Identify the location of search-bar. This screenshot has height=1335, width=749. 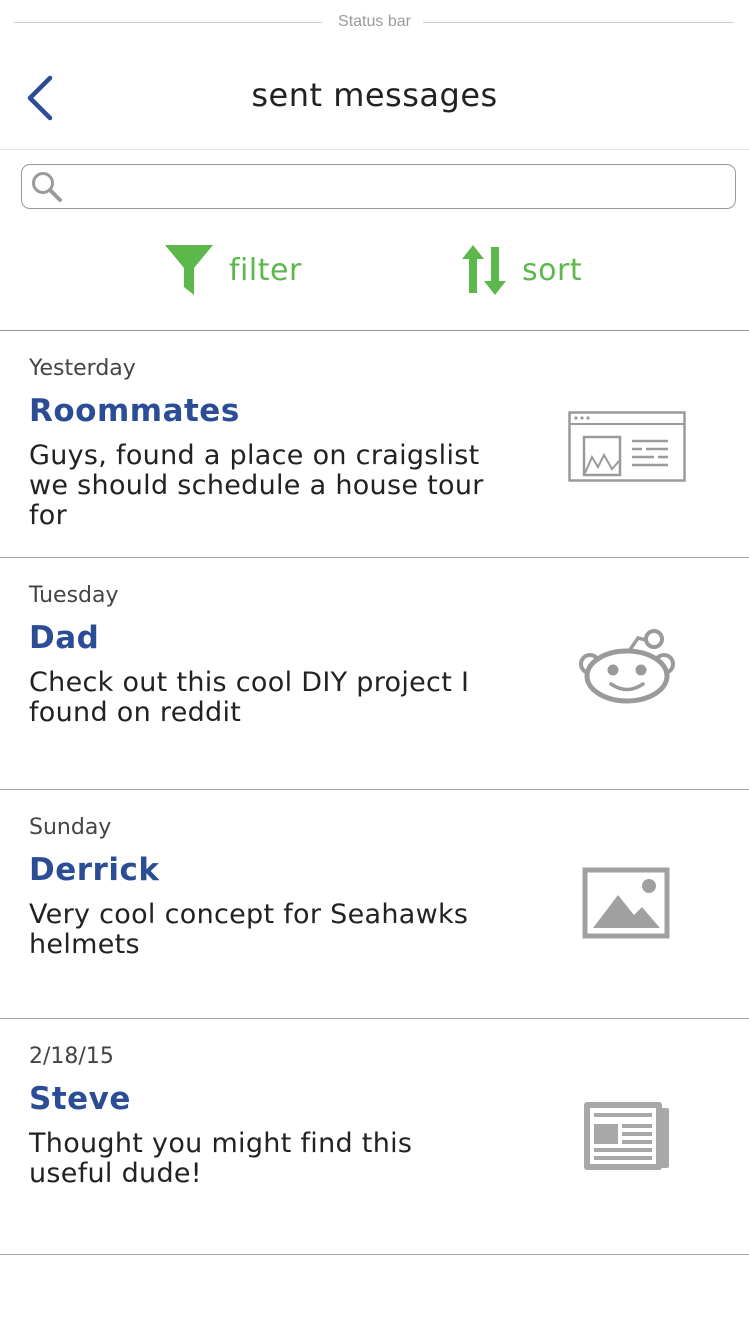
(378, 186).